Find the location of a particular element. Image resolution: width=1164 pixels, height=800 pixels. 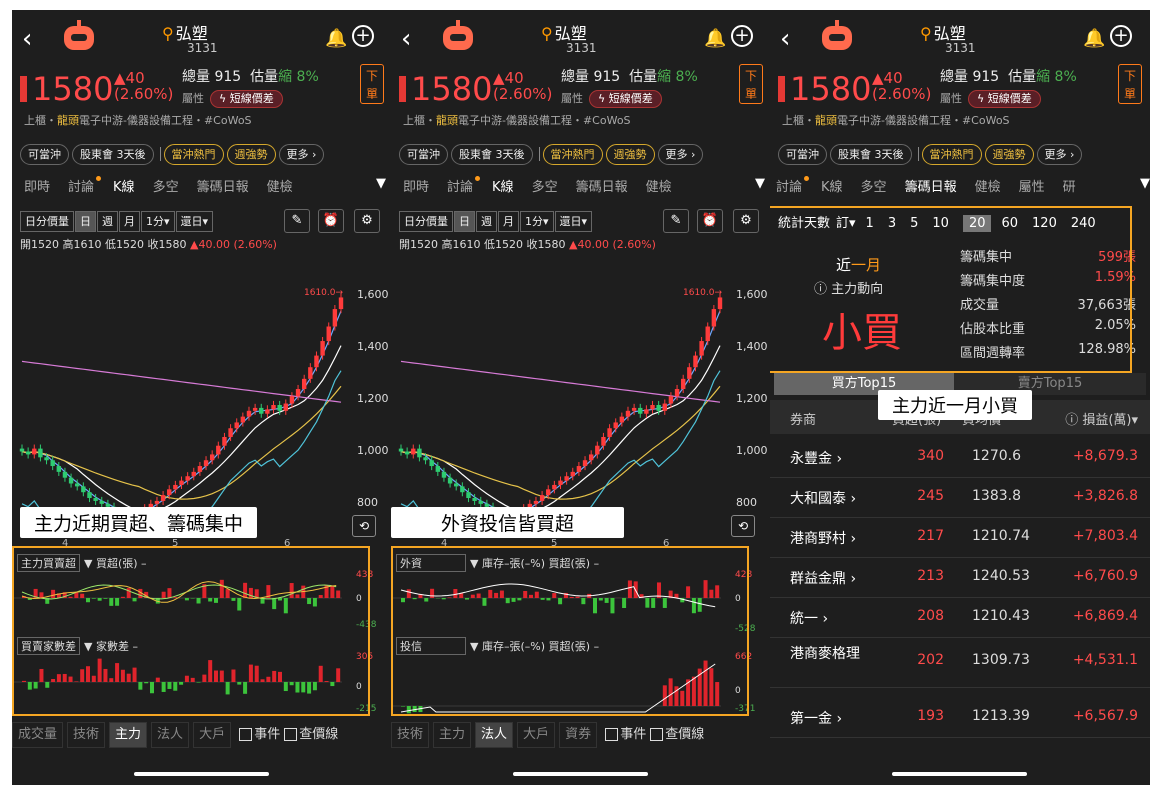

broker-row: 第一金 › 193 1213.39 +6,567.9 is located at coordinates (960, 718).